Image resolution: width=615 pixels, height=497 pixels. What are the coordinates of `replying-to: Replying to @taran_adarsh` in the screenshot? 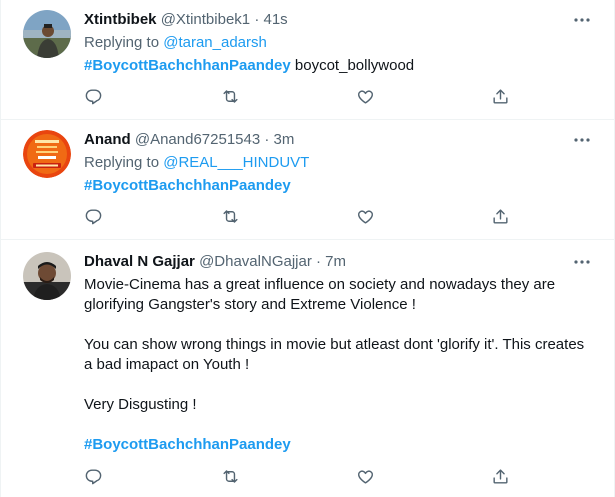 It's located at (339, 43).